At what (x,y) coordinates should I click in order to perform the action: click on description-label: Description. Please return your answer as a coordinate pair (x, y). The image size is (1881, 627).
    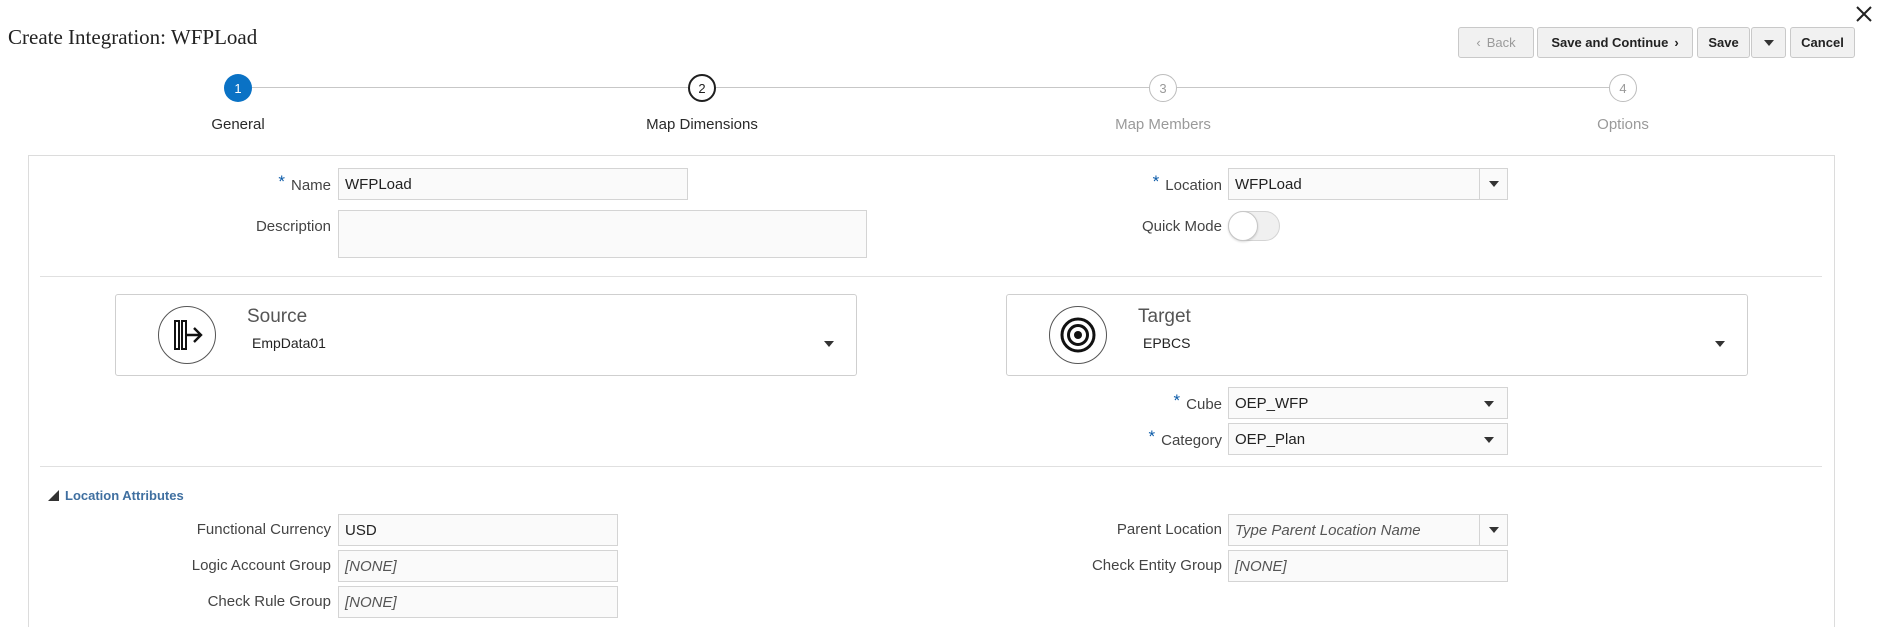
    Looking at the image, I should click on (293, 226).